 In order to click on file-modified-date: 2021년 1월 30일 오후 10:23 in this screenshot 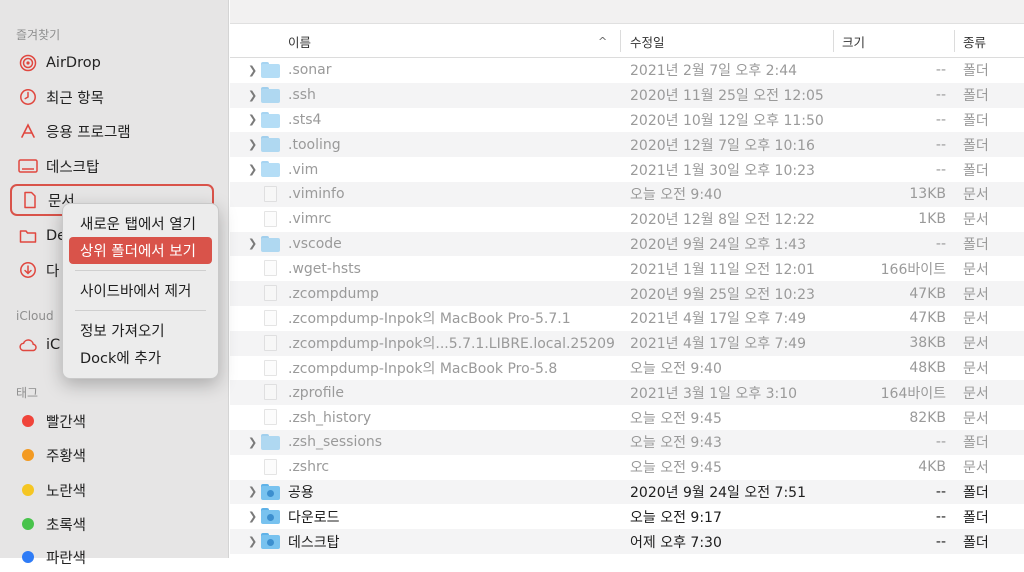, I will do `click(722, 170)`.